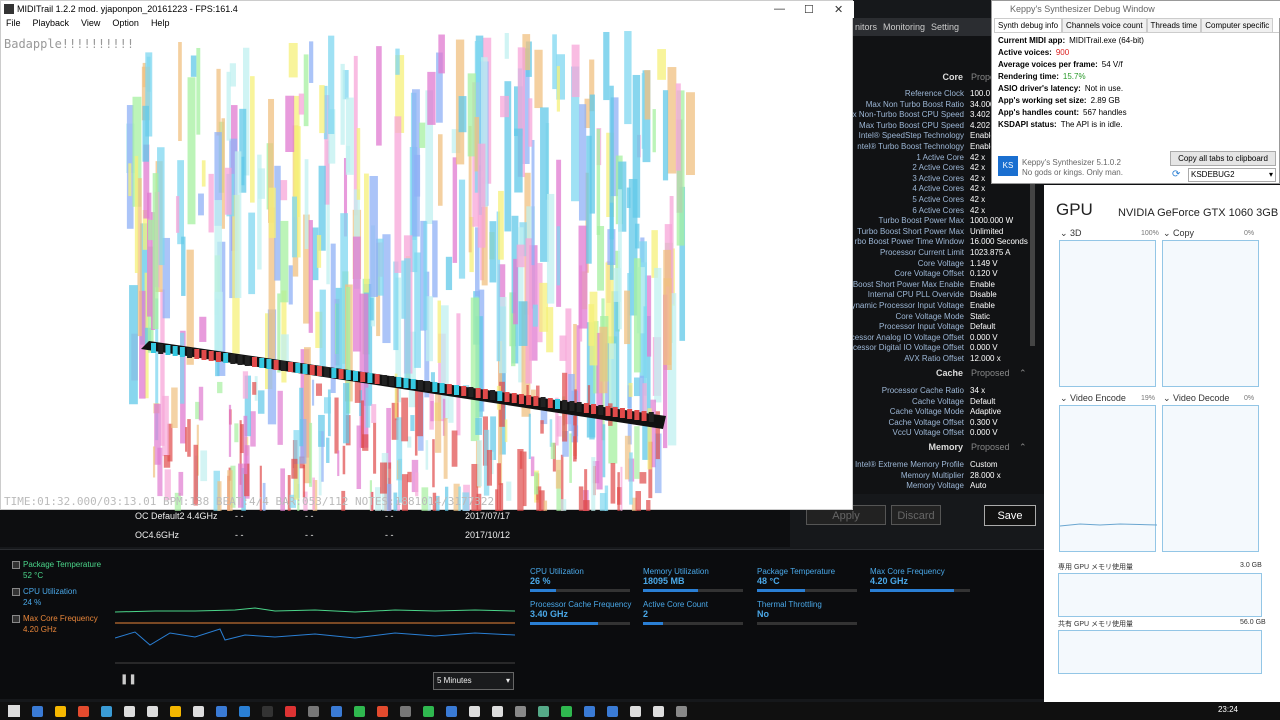 The image size is (1280, 720). I want to click on menu-view: View, so click(90, 24).